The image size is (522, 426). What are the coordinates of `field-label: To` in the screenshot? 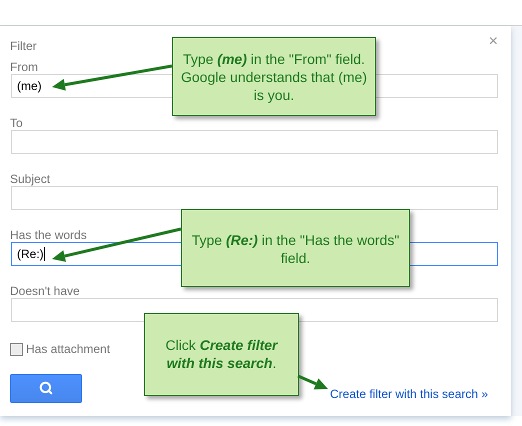 It's located at (16, 122).